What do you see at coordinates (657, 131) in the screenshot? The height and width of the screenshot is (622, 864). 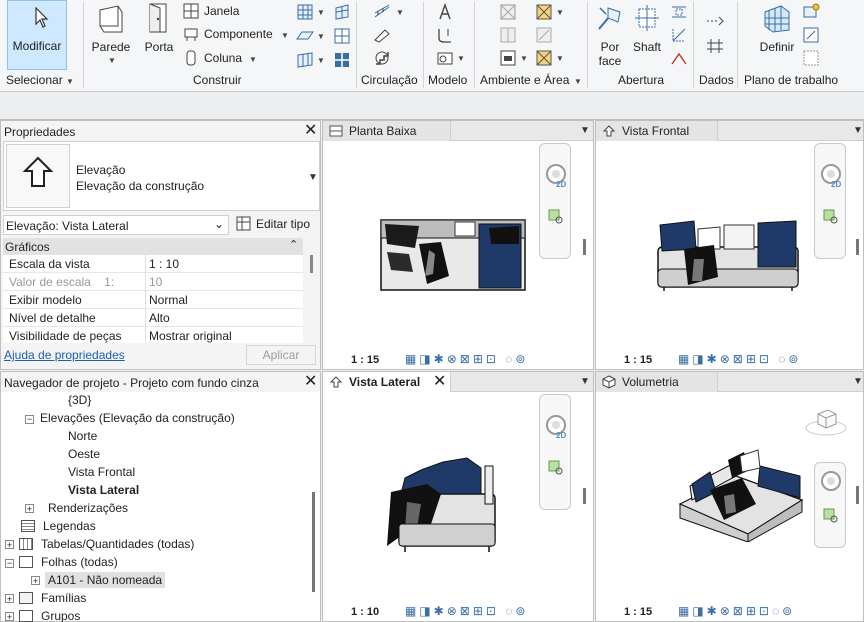 I see `tab-front: Vista Frontal` at bounding box center [657, 131].